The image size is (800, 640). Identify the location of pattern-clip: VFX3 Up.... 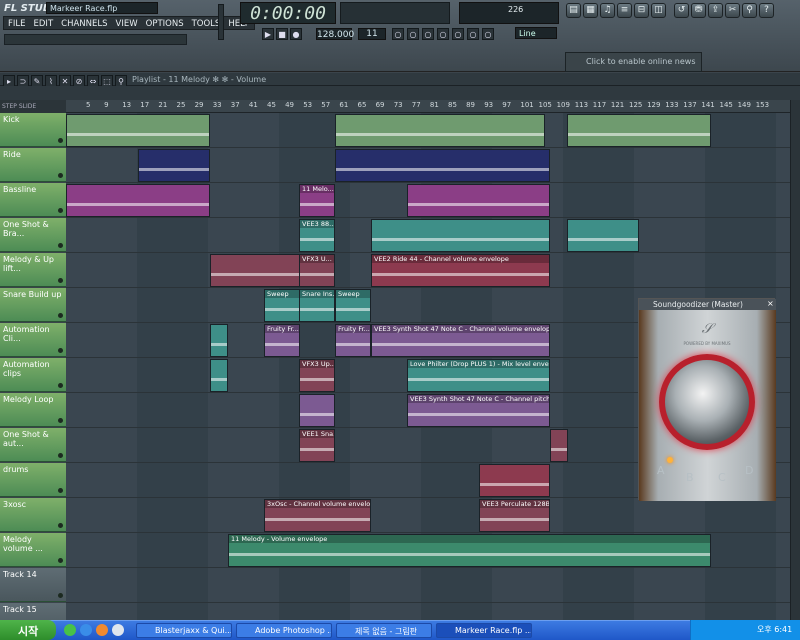
(317, 375).